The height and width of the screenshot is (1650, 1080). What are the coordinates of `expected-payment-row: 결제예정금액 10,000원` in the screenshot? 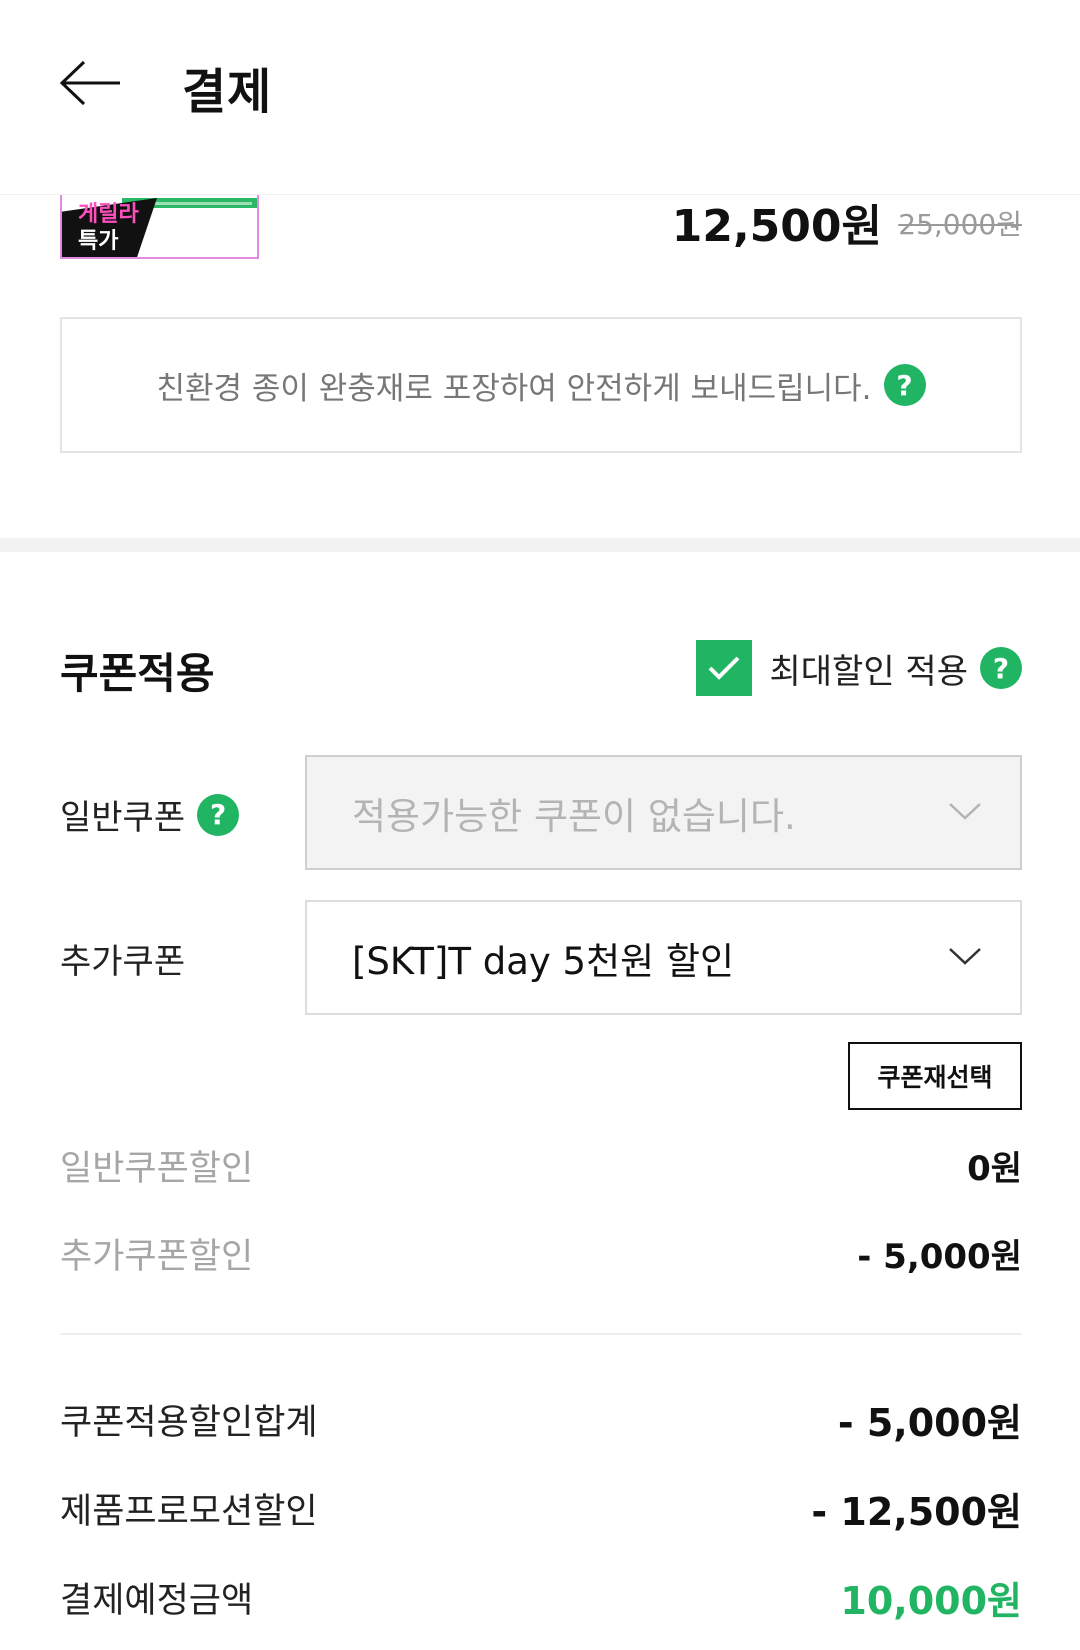 It's located at (541, 1597).